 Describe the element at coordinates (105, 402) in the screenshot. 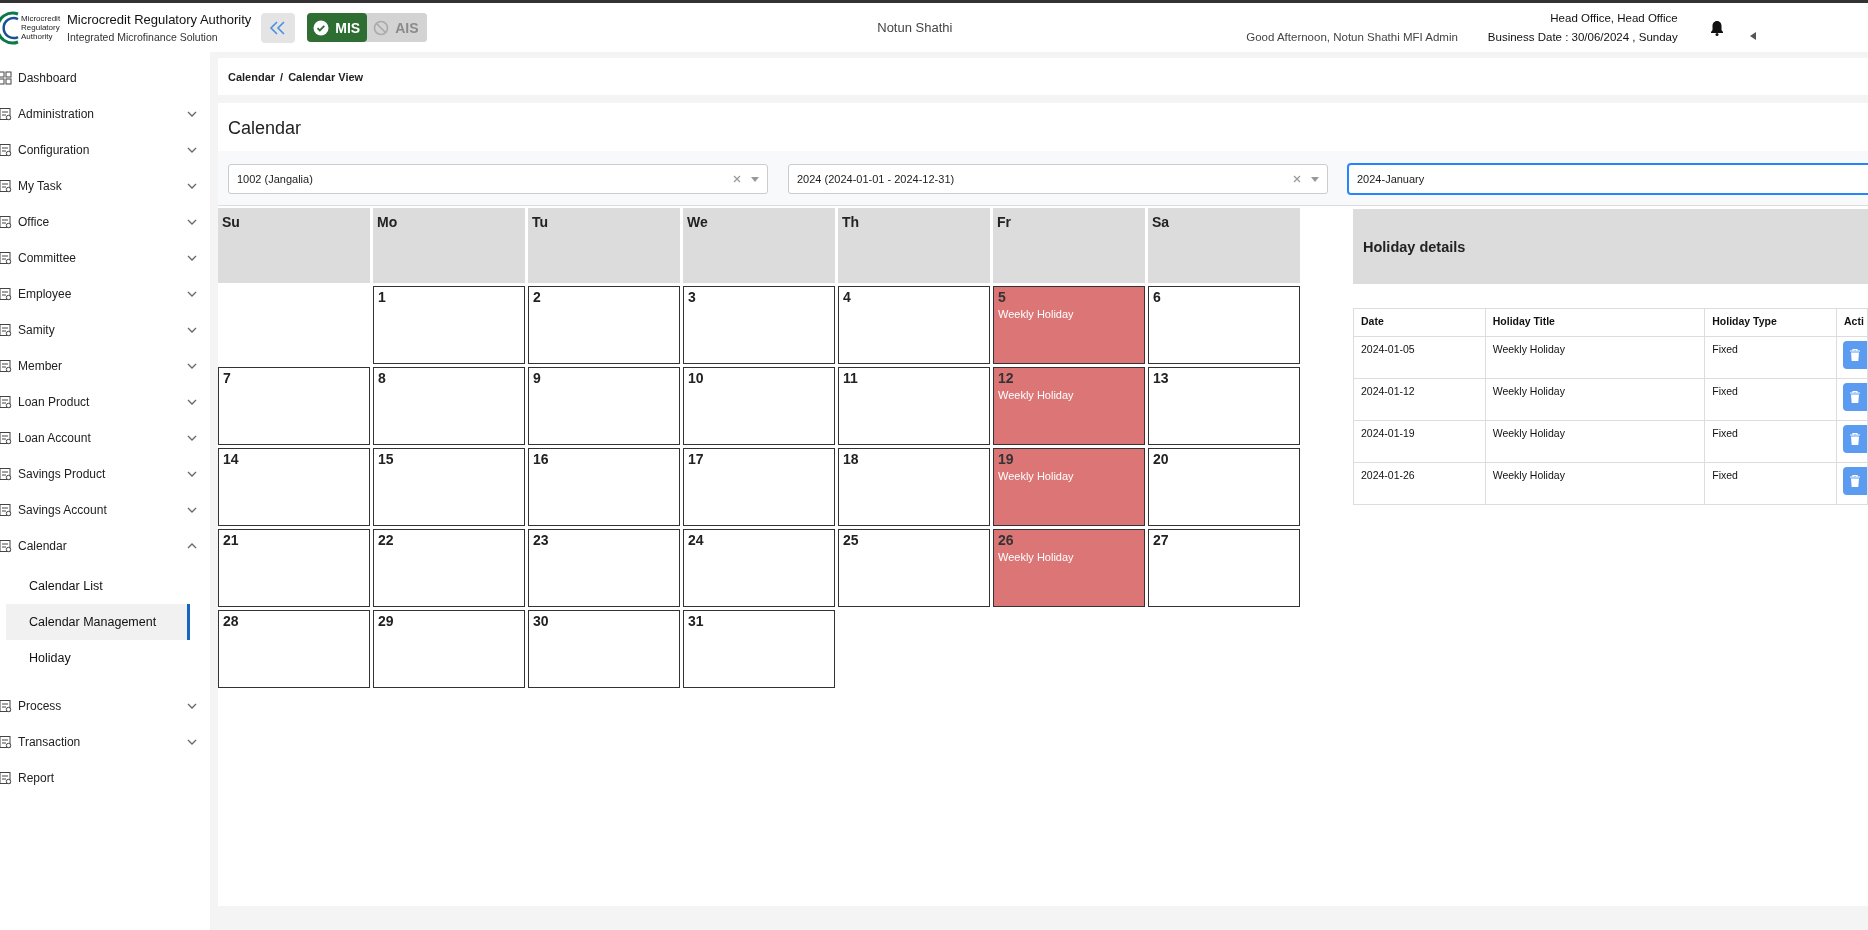

I see `sidebar-item: Loan Product` at that location.